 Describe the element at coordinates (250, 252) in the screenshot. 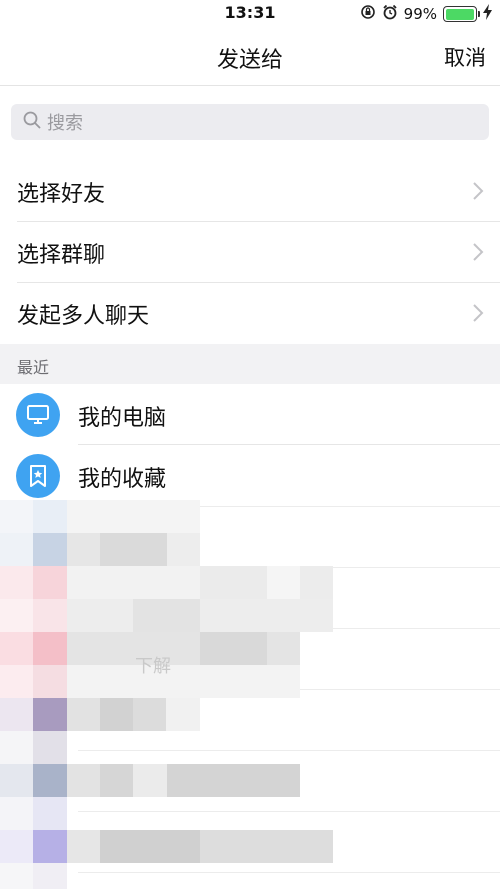

I see `option-select-group: 选择群聊` at that location.